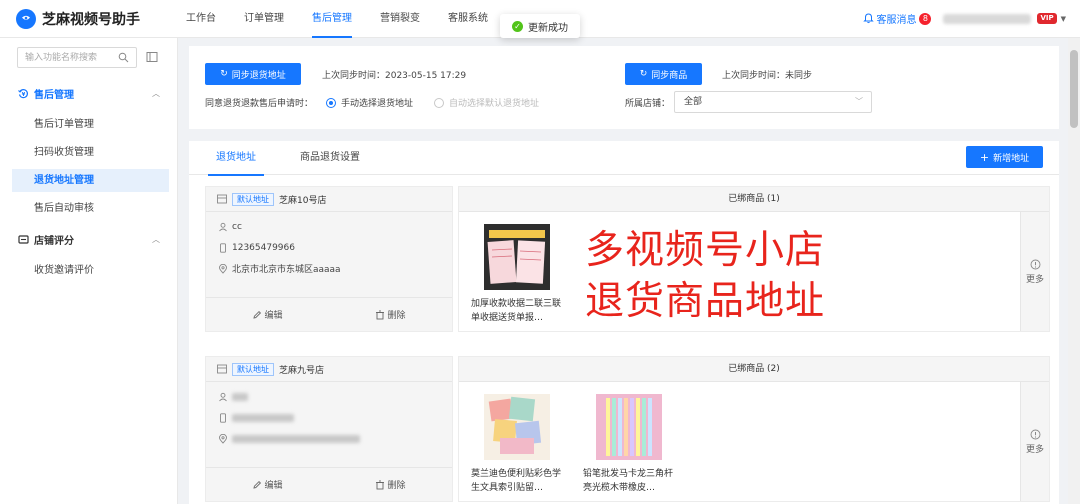 This screenshot has width=1080, height=504. What do you see at coordinates (90, 152) in the screenshot?
I see `sidebar-item-scan-receive: 扫码收货管理` at bounding box center [90, 152].